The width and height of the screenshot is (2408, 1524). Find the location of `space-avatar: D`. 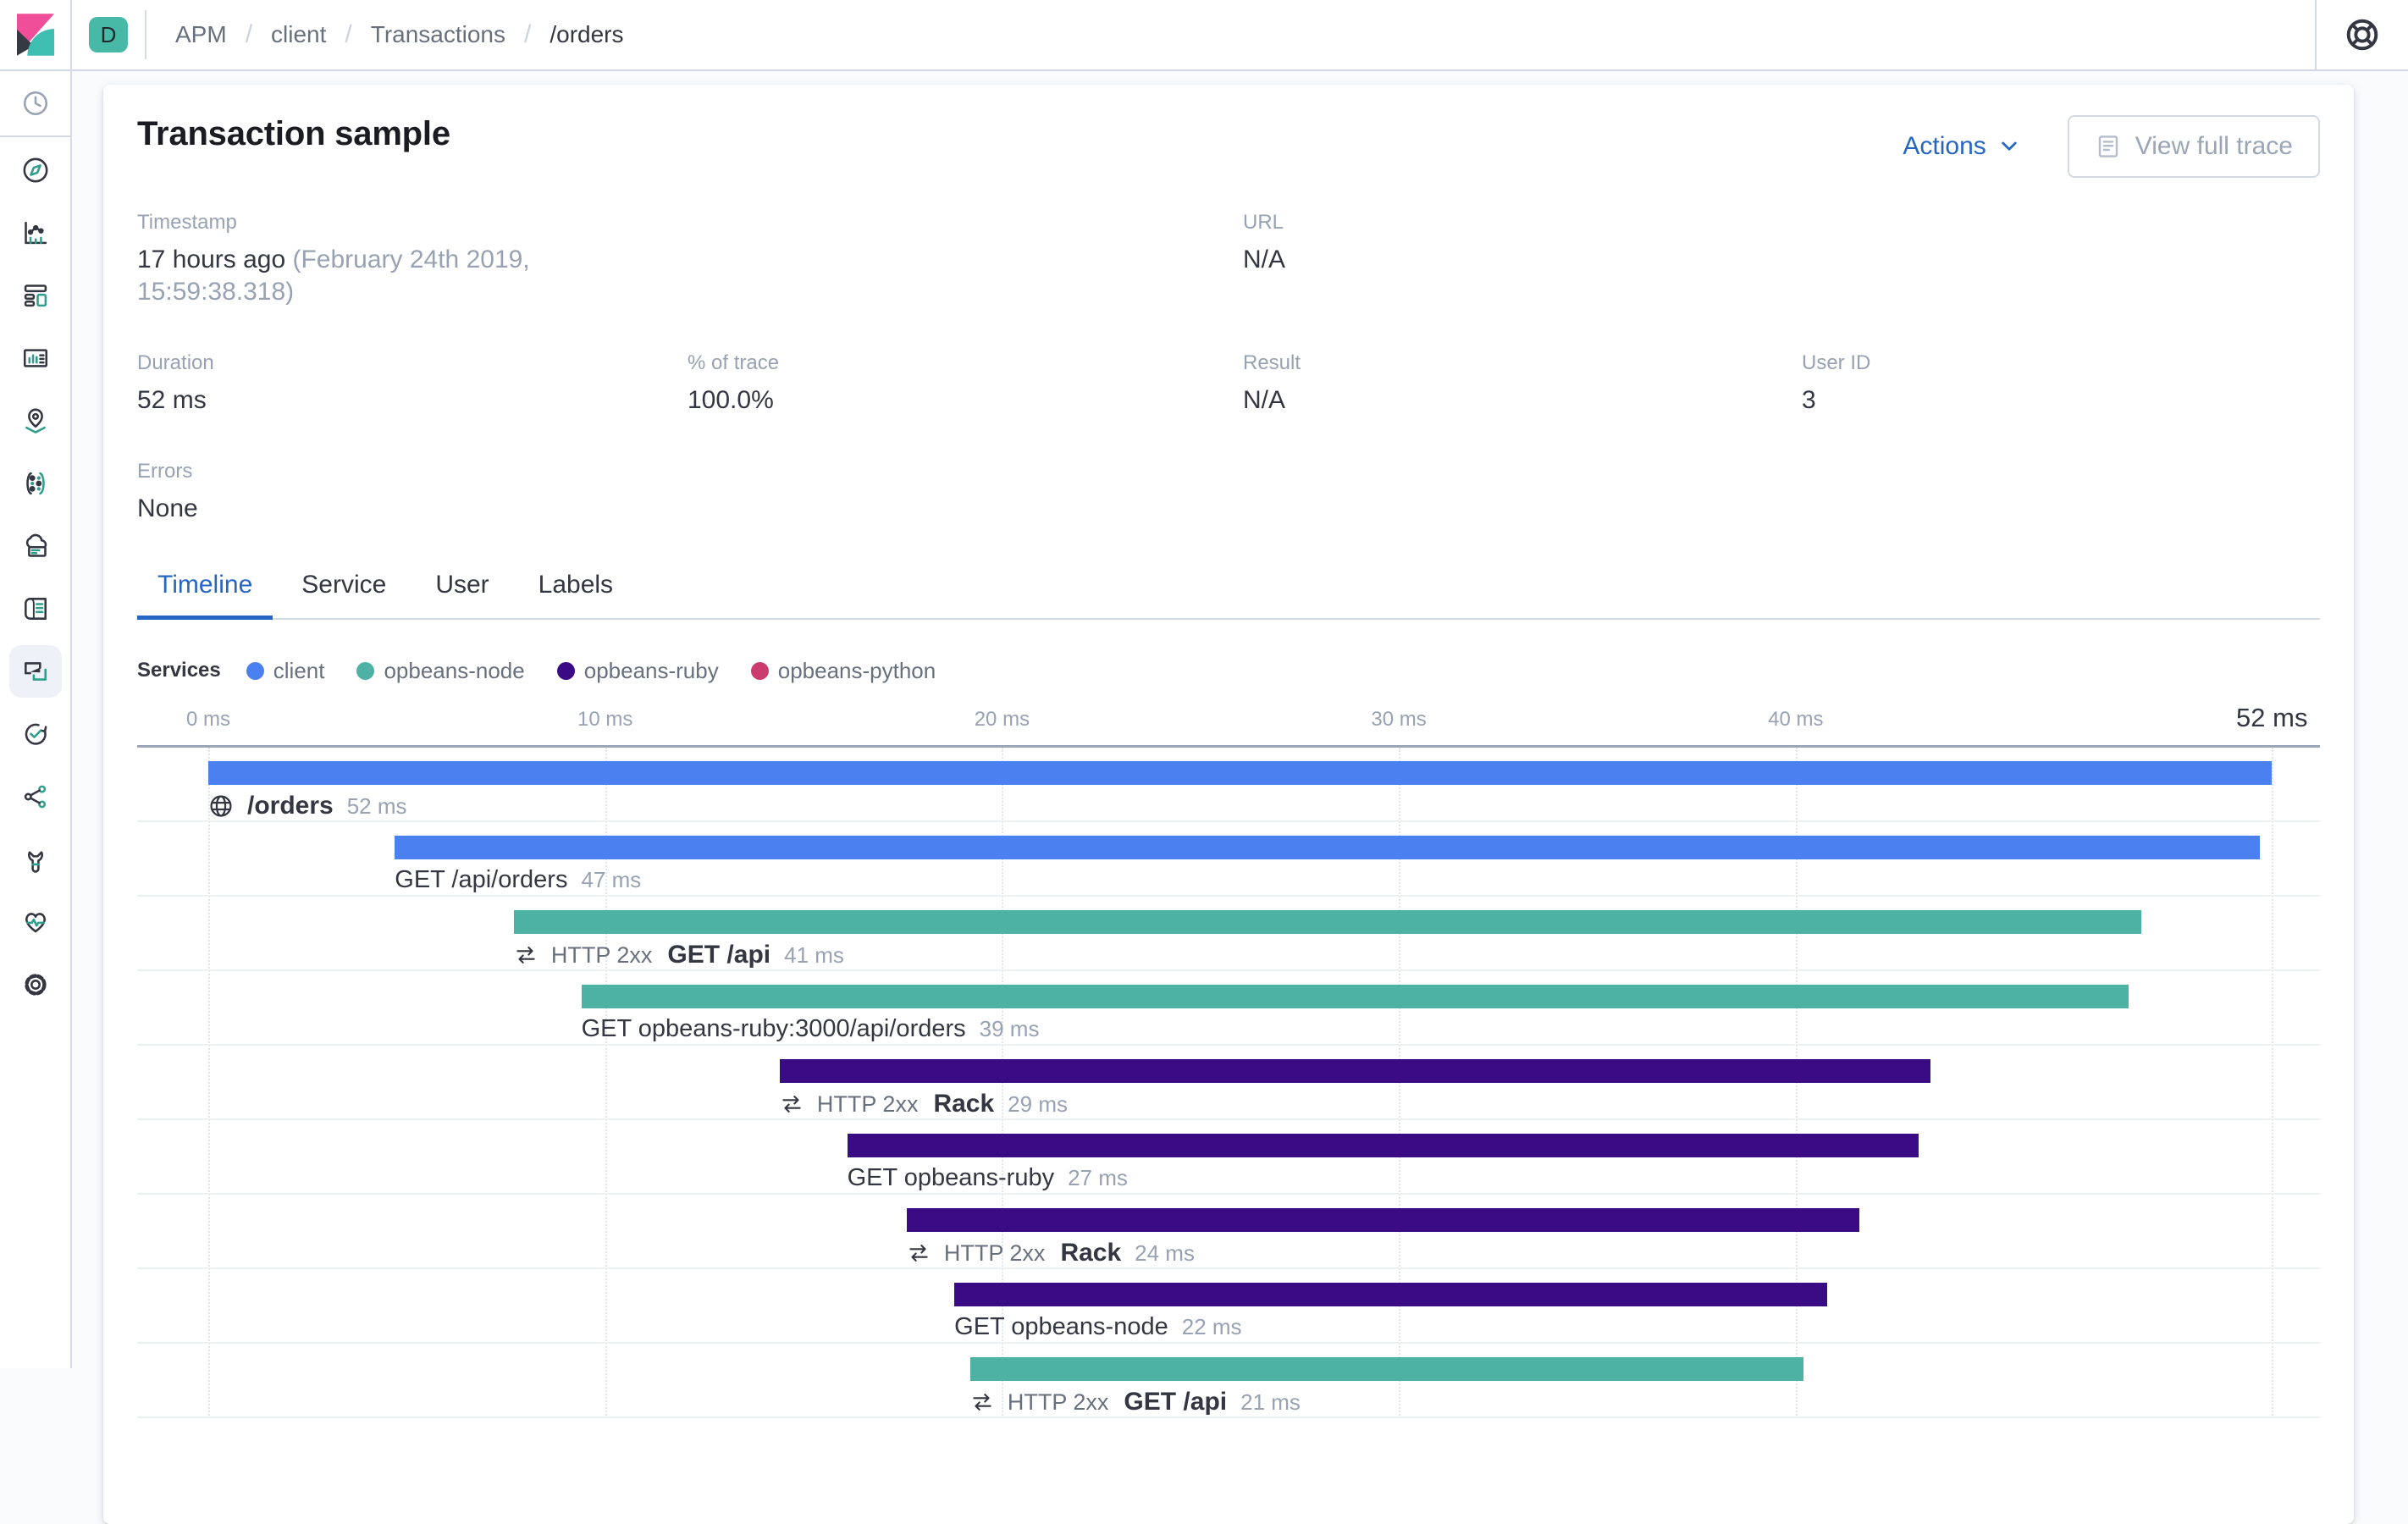

space-avatar: D is located at coordinates (108, 34).